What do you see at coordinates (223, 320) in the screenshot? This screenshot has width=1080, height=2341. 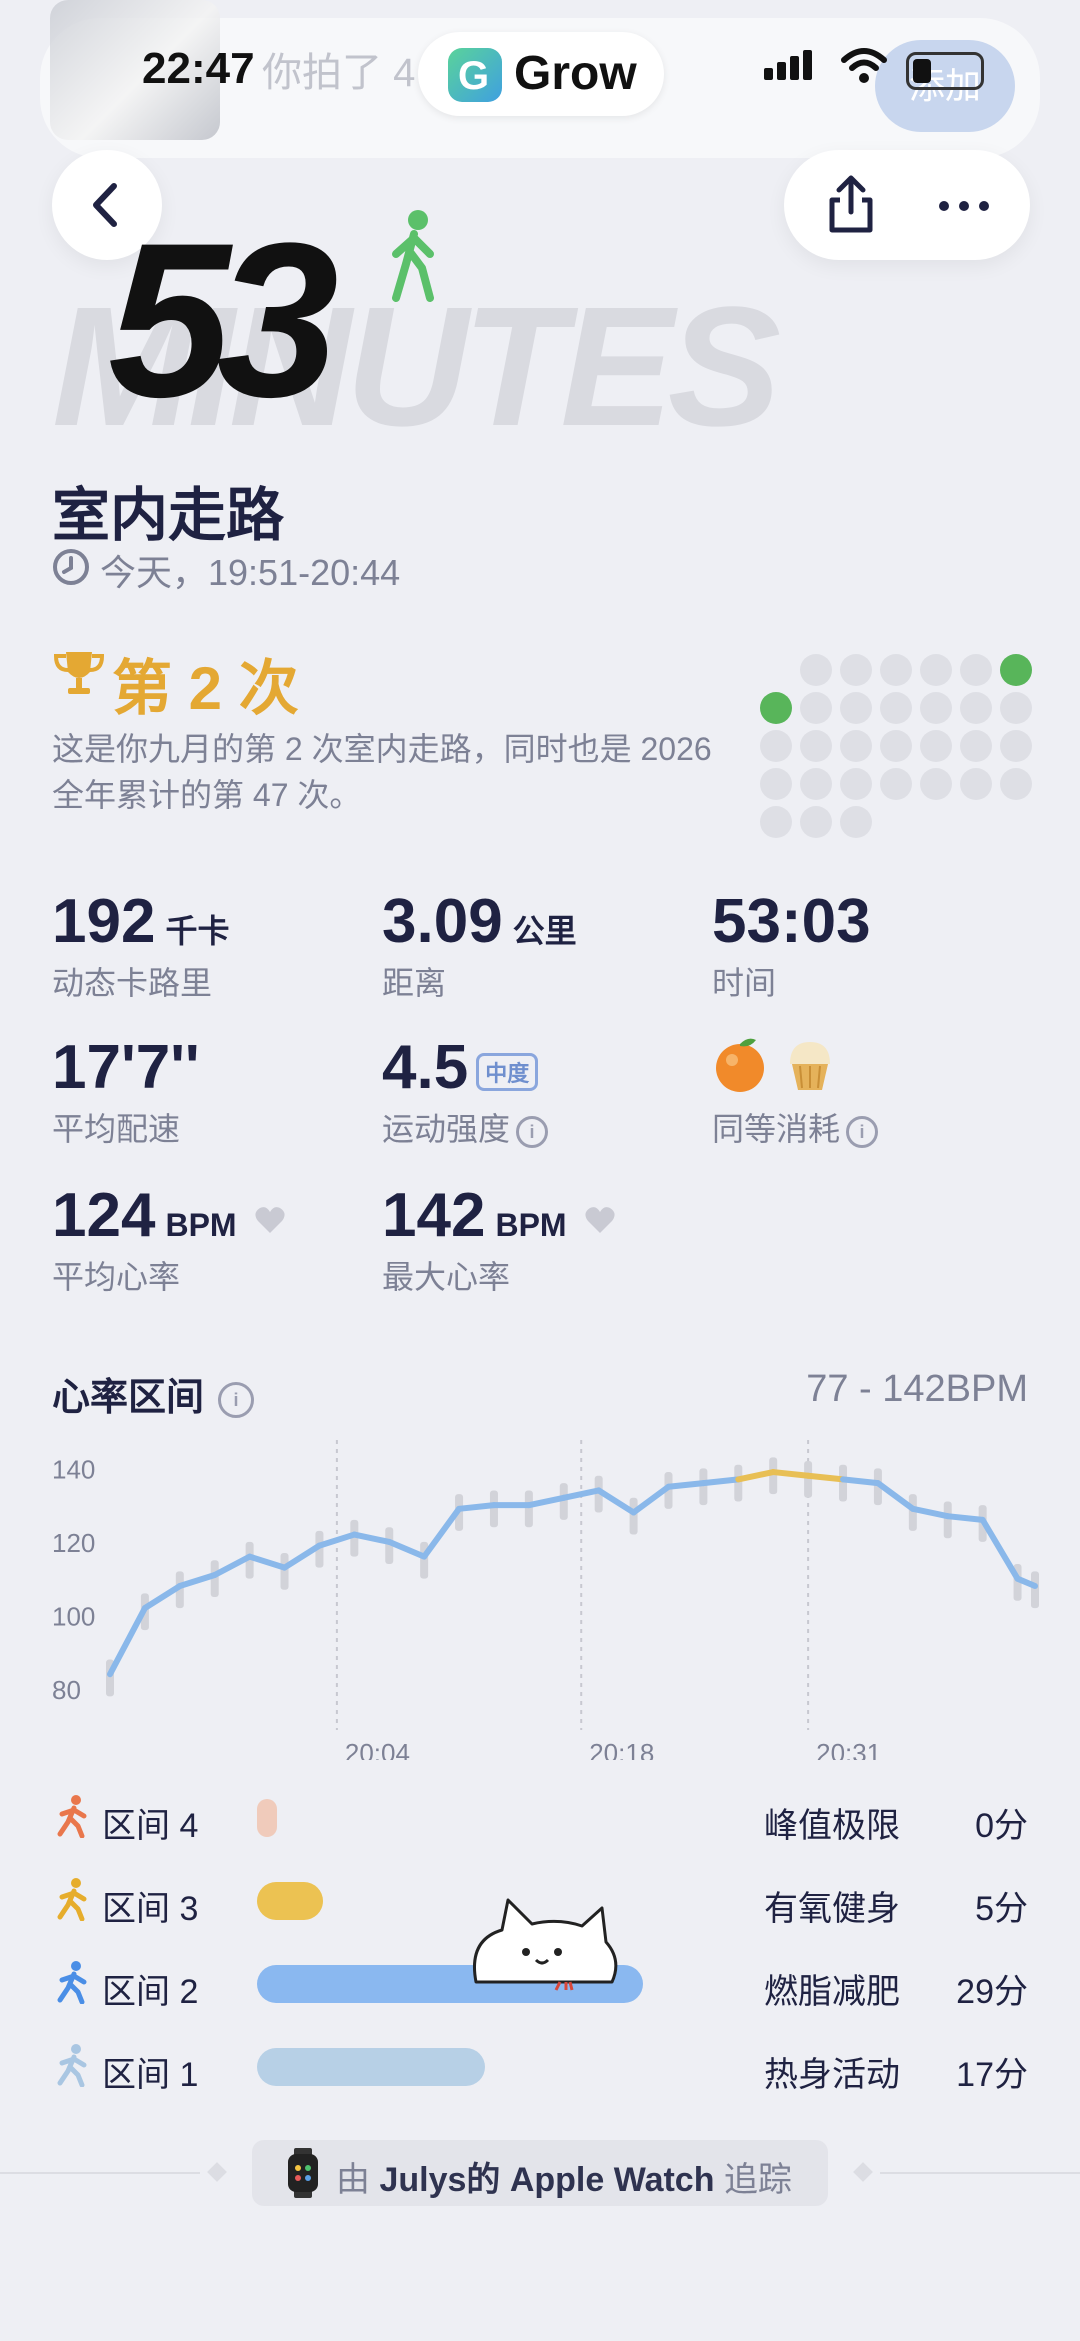 I see `duration-minutes: 53` at bounding box center [223, 320].